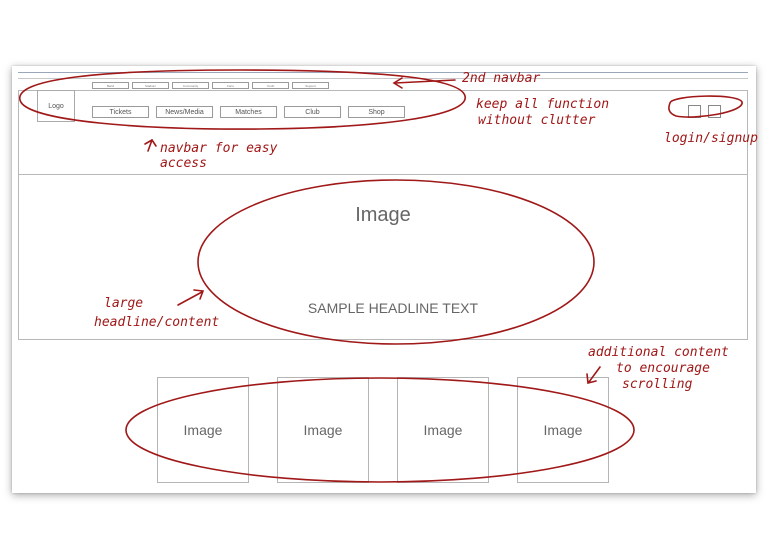 The width and height of the screenshot is (768, 559). Describe the element at coordinates (537, 120) in the screenshot. I see `annotation-keep-all-2: without clutter` at that location.